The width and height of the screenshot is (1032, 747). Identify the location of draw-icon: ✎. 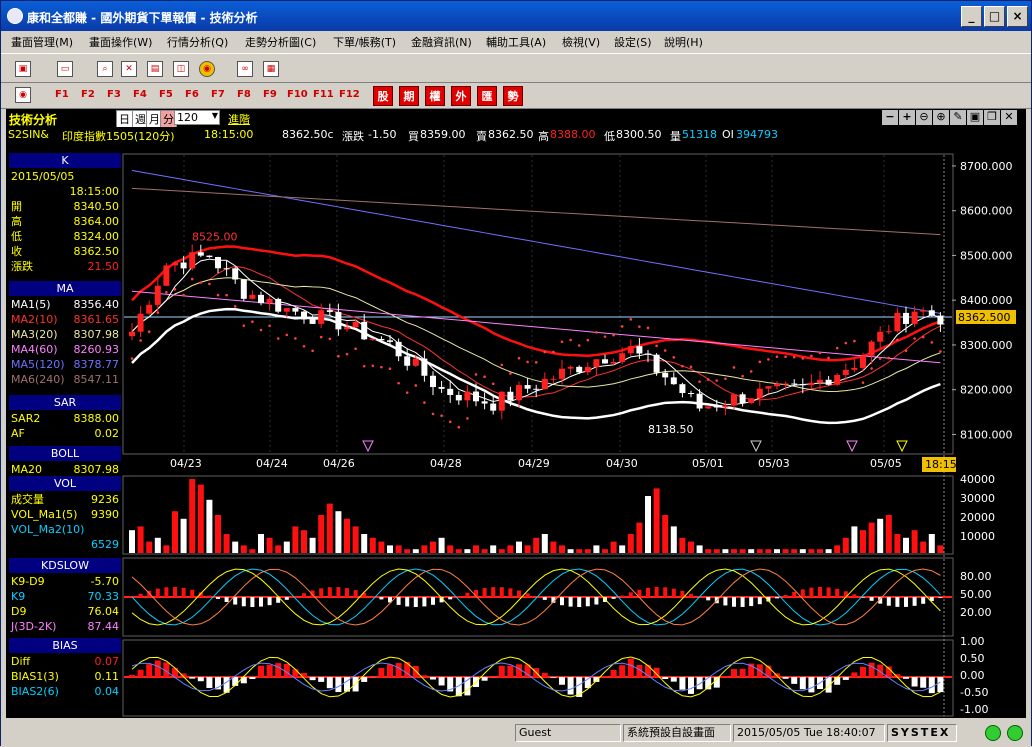
(958, 117).